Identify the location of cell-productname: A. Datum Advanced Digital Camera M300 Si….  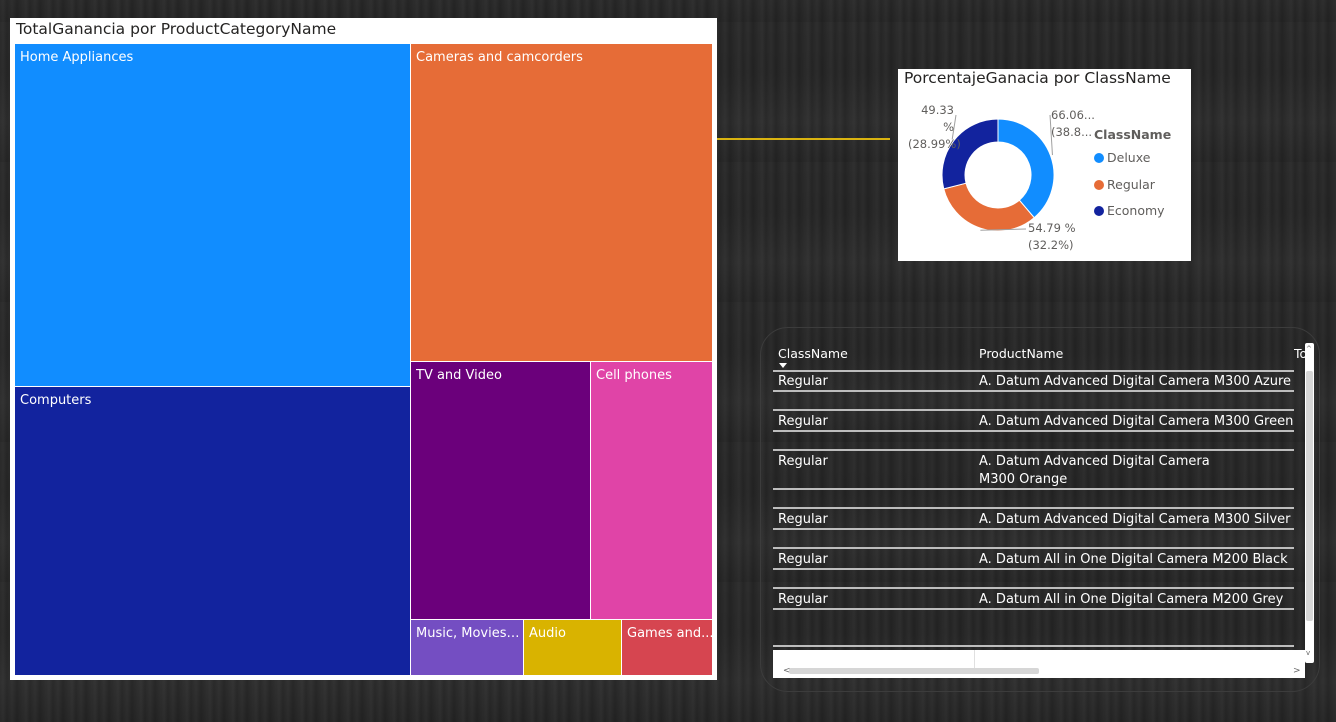
(1135, 519).